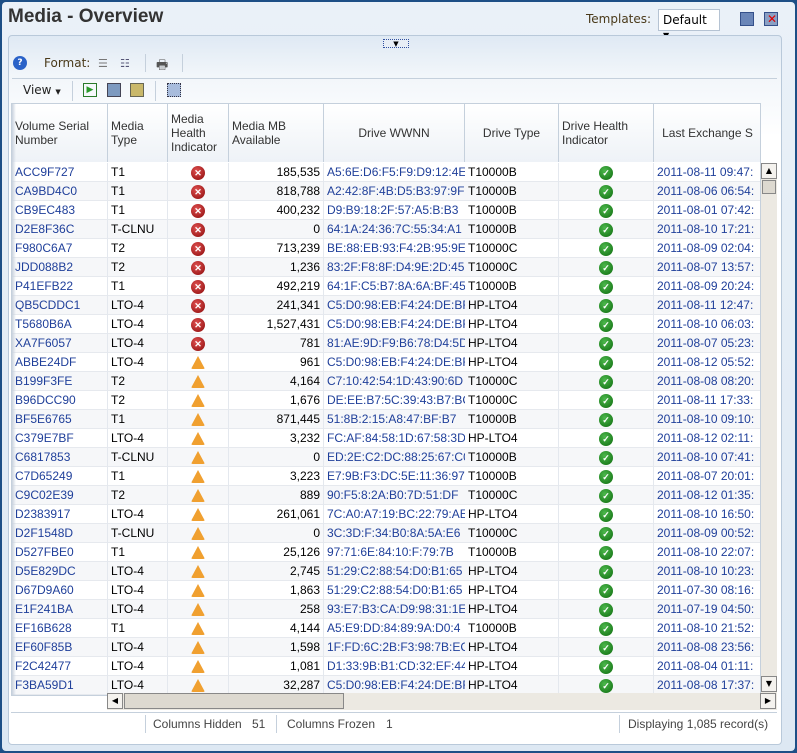 This screenshot has width=797, height=753. Describe the element at coordinates (60, 133) in the screenshot. I see `column-header-volume-serial-number: Volume Serial Number` at that location.